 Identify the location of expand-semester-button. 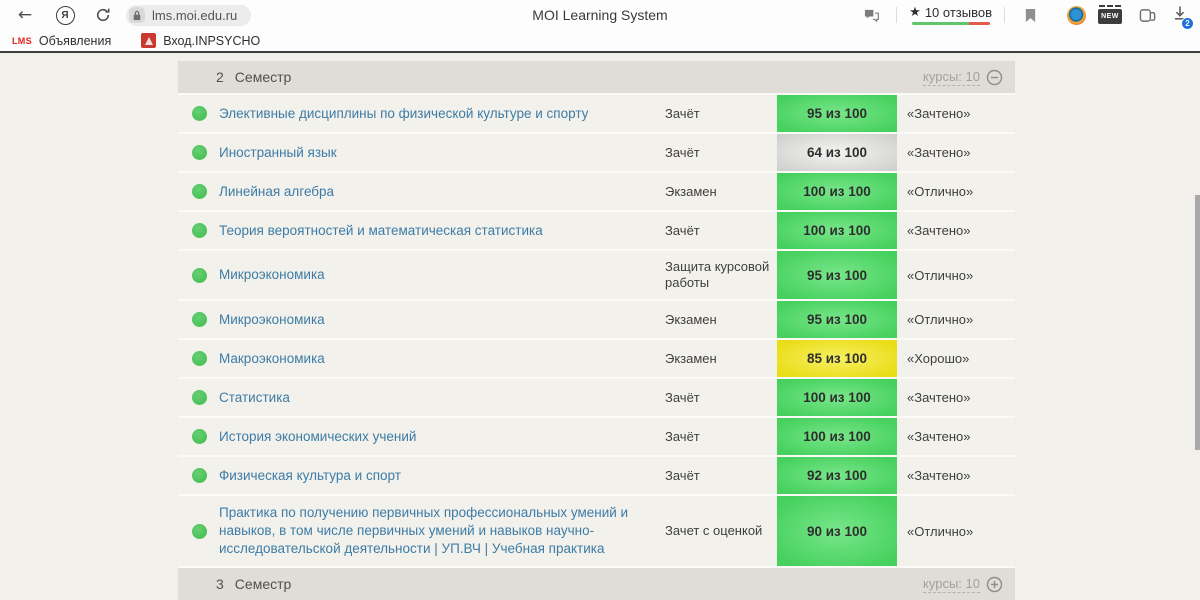
(994, 584).